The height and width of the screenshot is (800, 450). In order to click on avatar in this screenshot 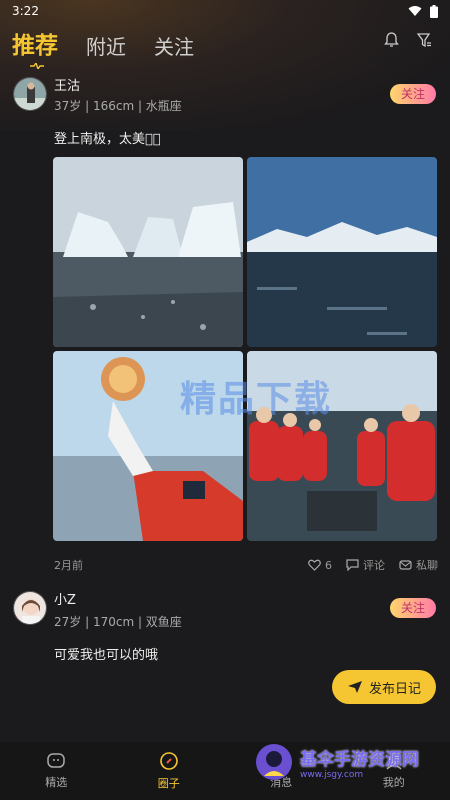, I will do `click(30, 608)`.